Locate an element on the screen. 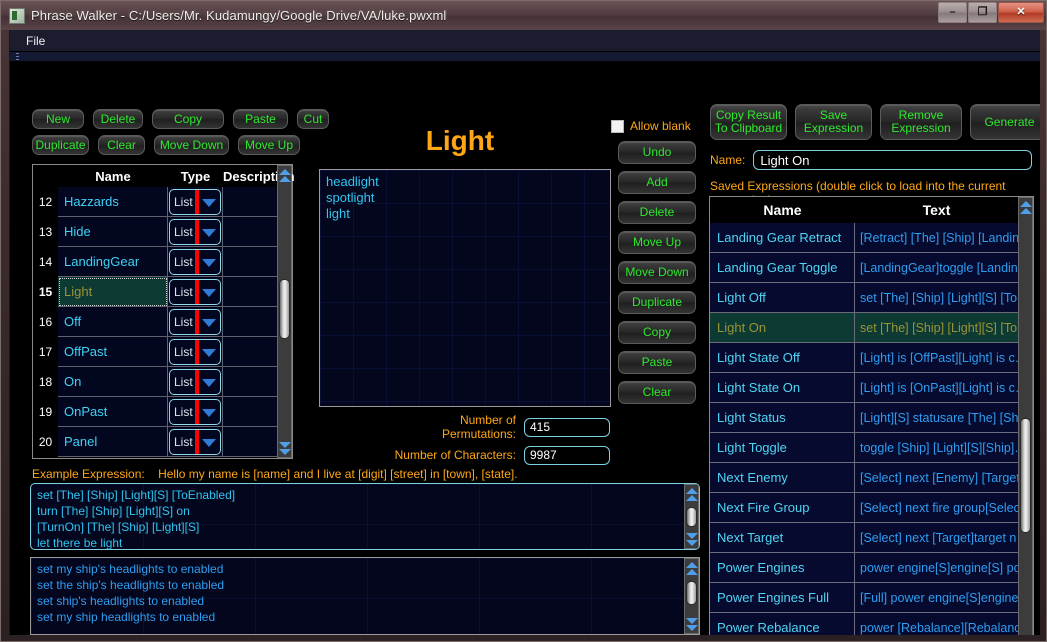  saved-row-name: Light State Off is located at coordinates (782, 358).